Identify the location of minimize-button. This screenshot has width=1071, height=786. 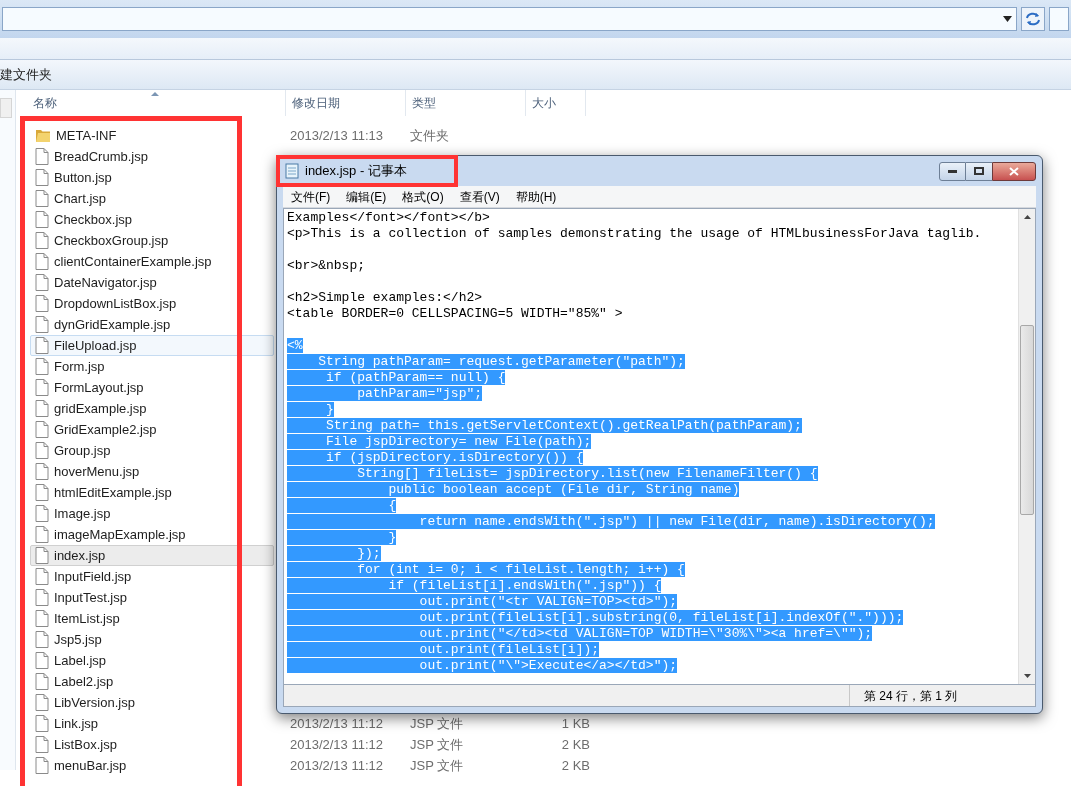
(952, 171).